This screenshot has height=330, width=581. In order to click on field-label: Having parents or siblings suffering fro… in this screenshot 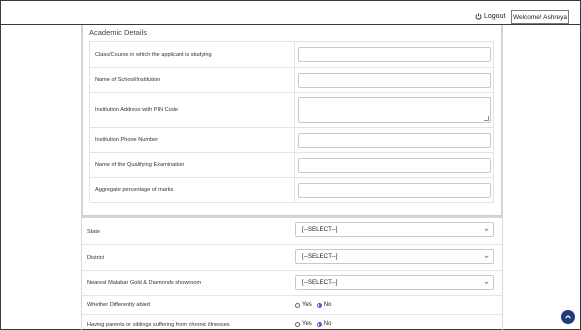, I will do `click(158, 325)`.